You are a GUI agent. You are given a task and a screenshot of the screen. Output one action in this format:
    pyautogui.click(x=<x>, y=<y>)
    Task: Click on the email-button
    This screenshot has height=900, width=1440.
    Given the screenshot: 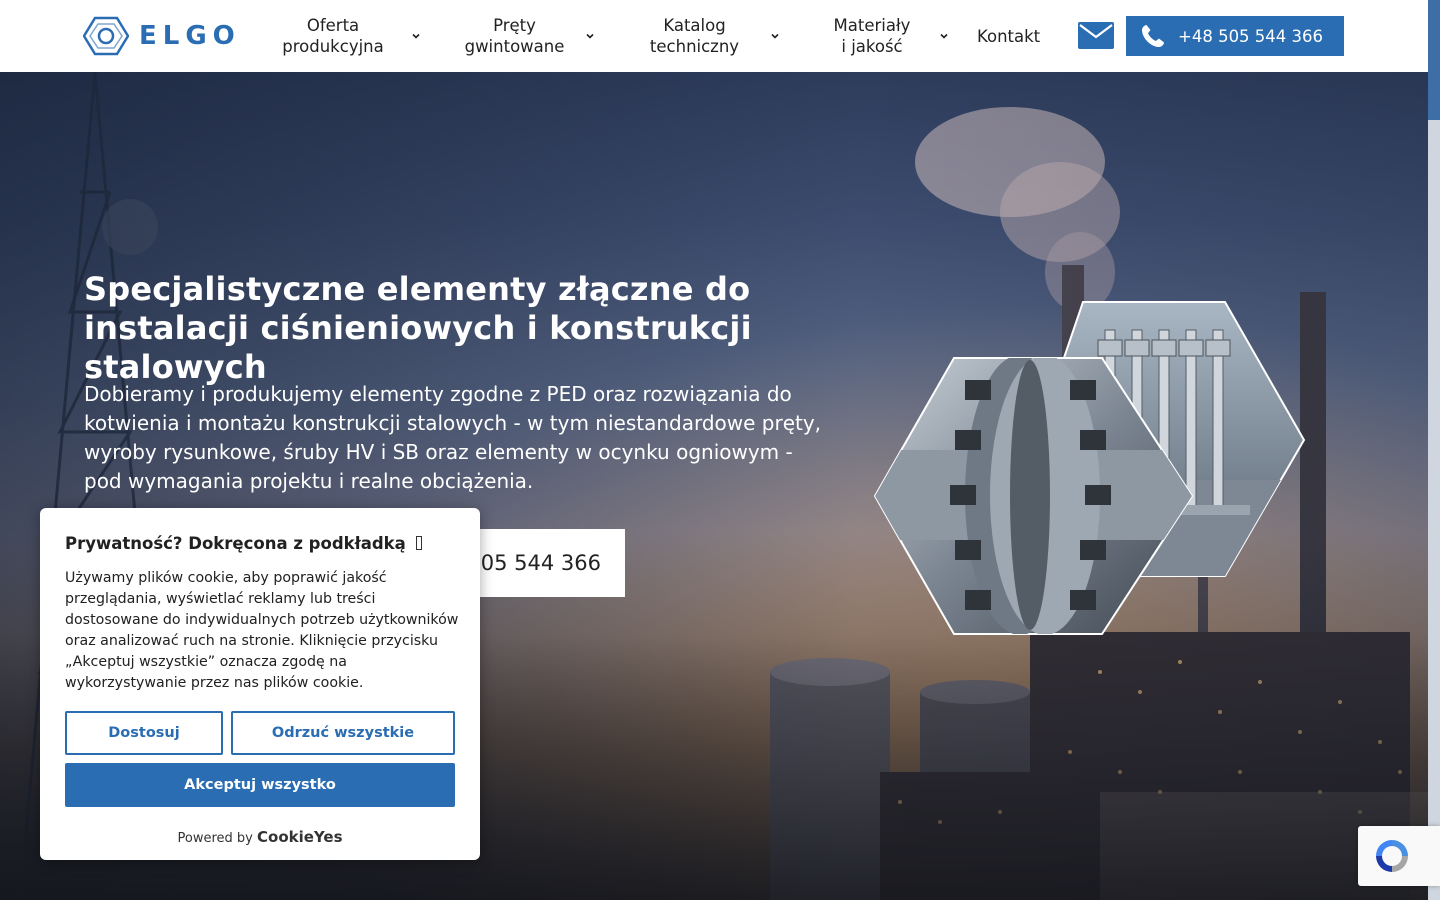 What is the action you would take?
    pyautogui.click(x=1096, y=35)
    